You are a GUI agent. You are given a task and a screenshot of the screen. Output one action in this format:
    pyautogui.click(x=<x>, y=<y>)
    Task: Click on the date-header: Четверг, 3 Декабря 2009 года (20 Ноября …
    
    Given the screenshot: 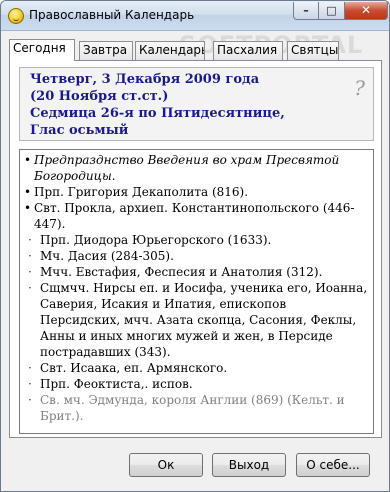 What is the action you would take?
    pyautogui.click(x=196, y=104)
    